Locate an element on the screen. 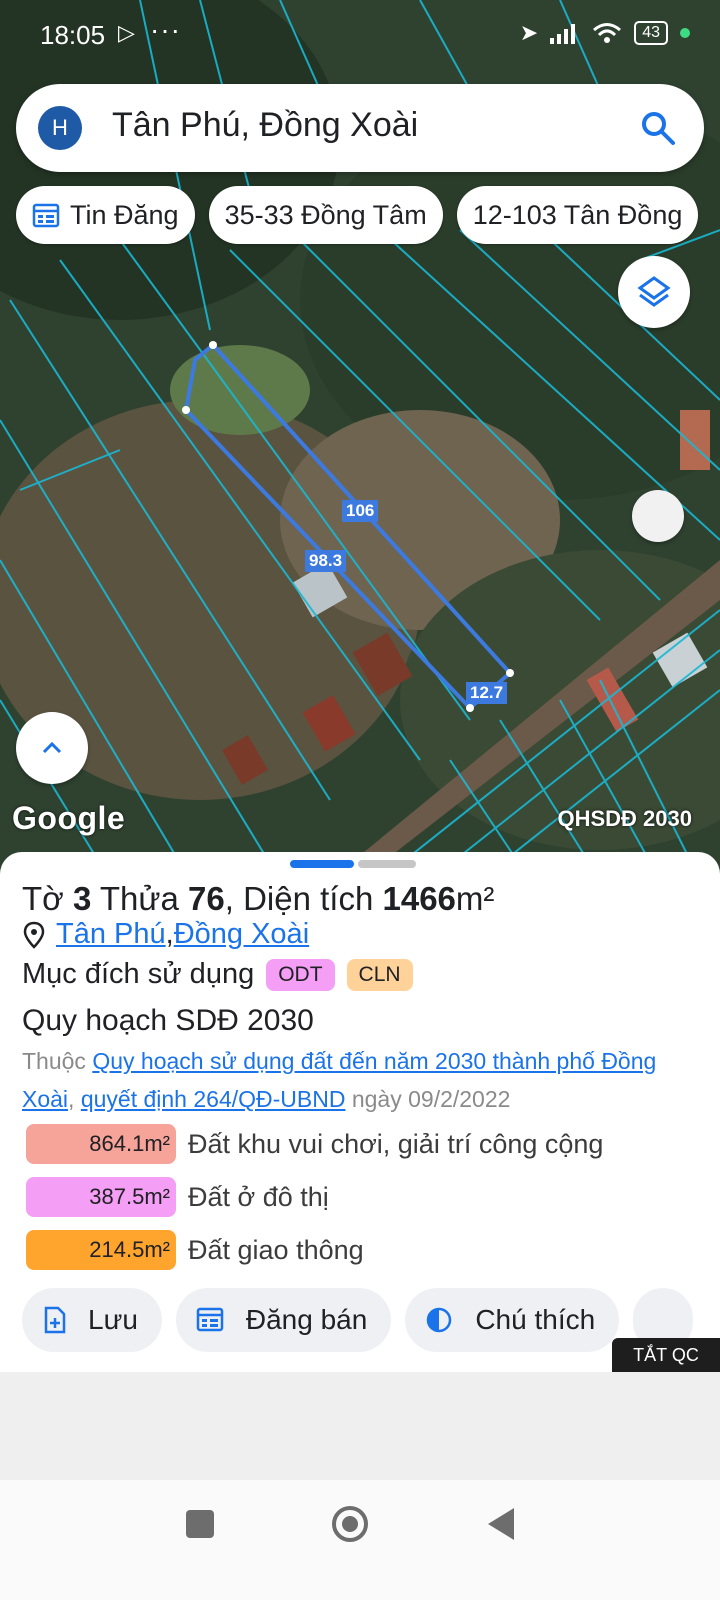 The image size is (720, 1600). filter-chips: Tin Đăng 35-33 Đồng Tâm 12-103 Tân Đồng is located at coordinates (357, 216).